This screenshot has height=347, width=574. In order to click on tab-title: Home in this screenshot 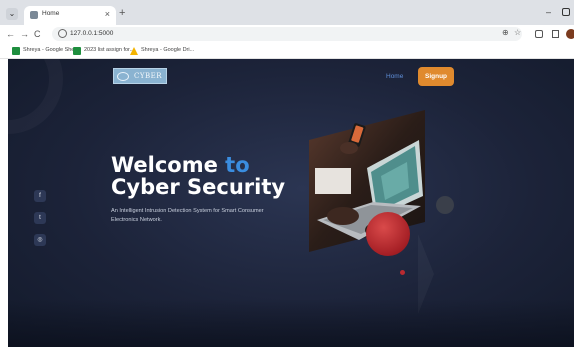, I will do `click(51, 13)`.